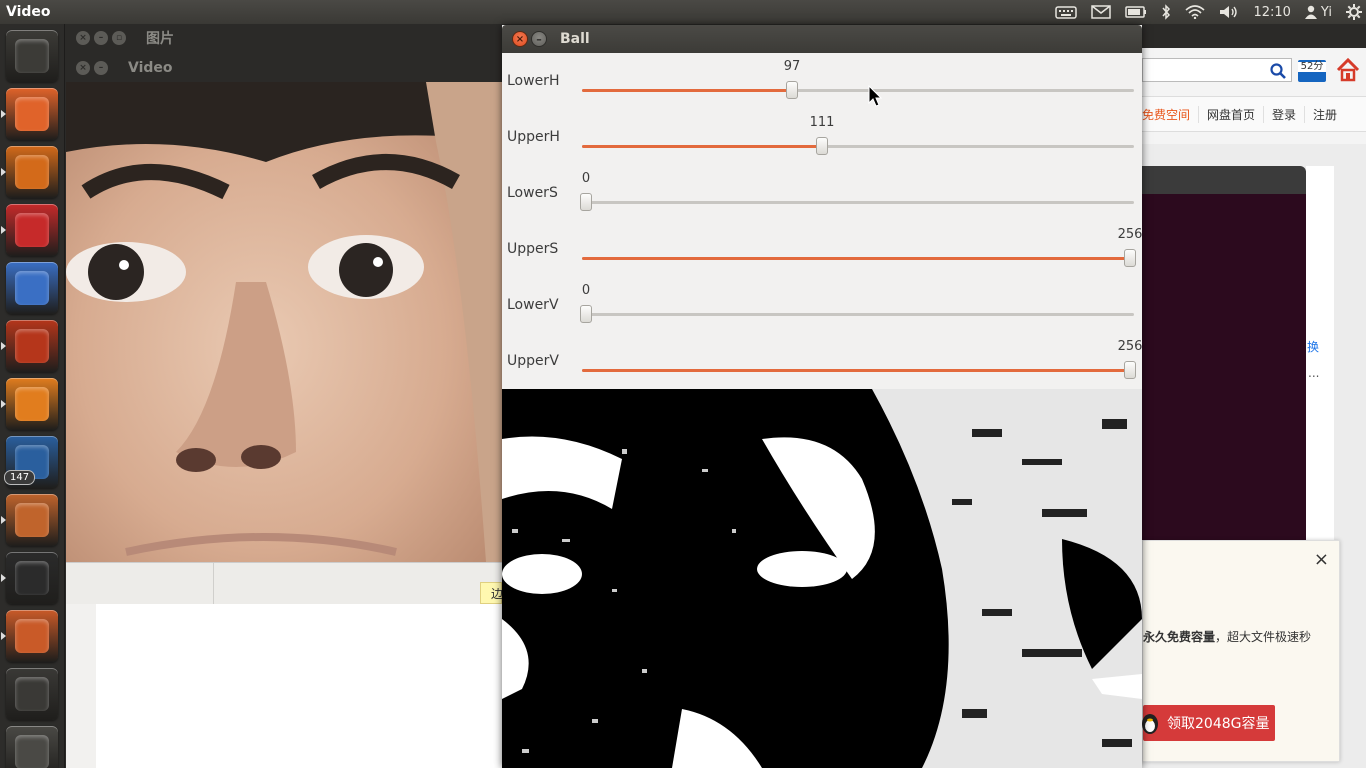 The width and height of the screenshot is (1366, 768). I want to click on qq-penguin-icon, so click(1150, 724).